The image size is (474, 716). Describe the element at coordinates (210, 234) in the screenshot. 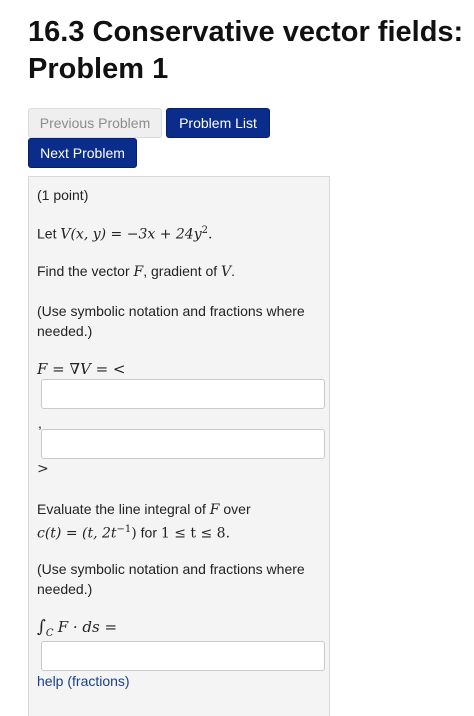

I see `v-end: .` at that location.